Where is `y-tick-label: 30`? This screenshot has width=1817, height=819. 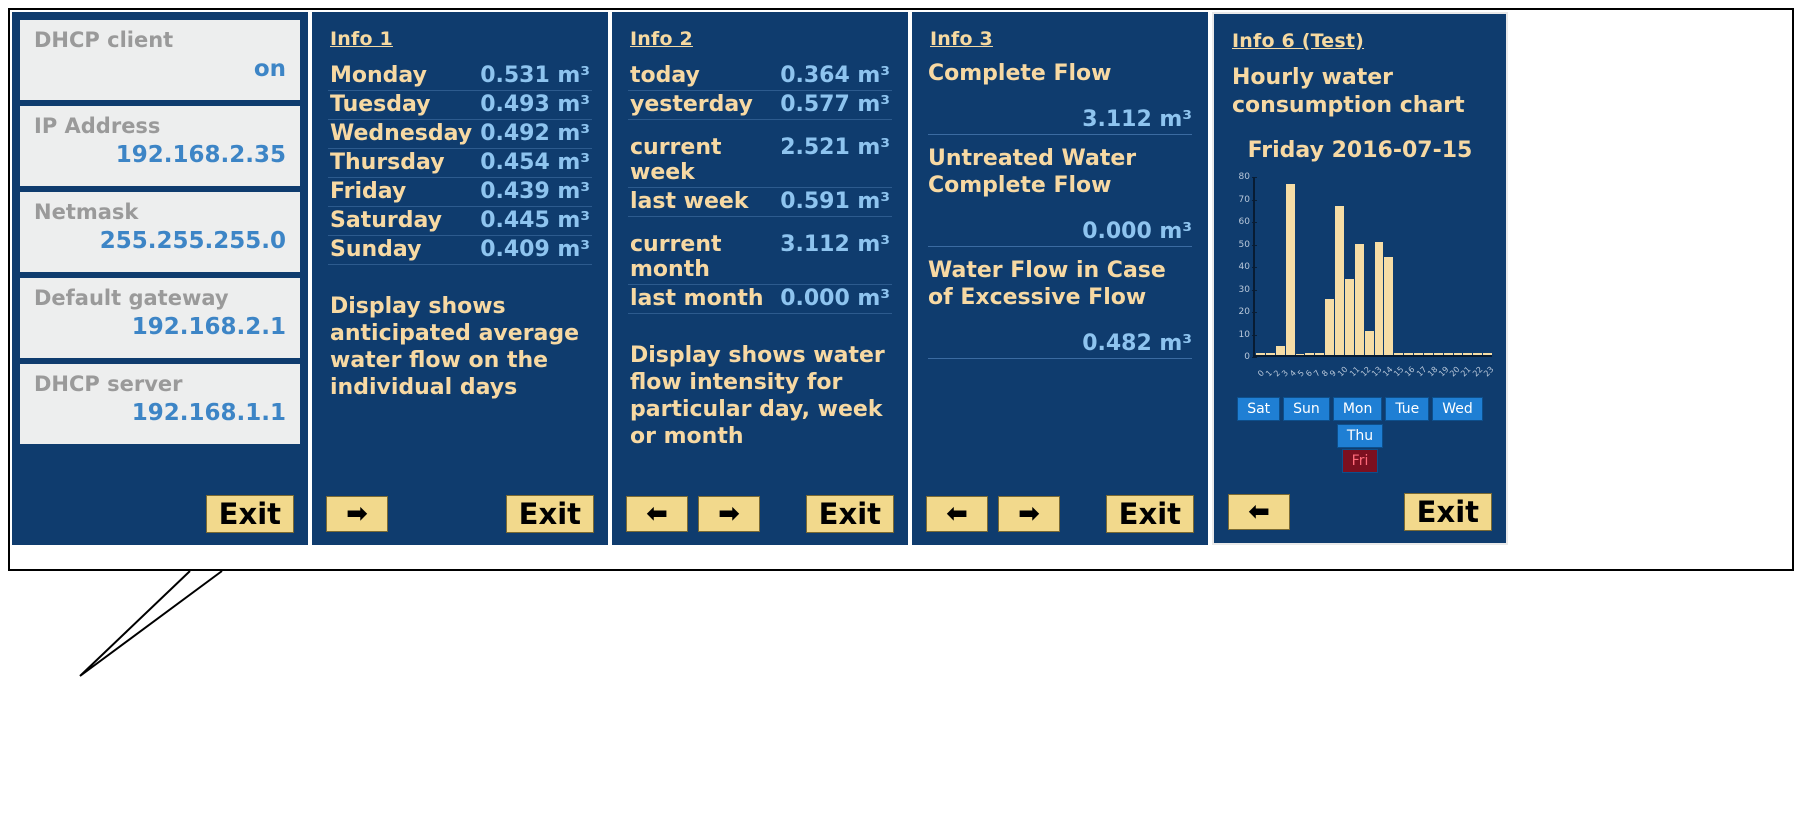
y-tick-label: 30 is located at coordinates (1244, 289).